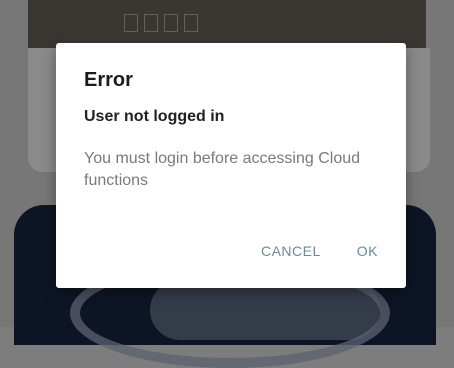  I want to click on banner-icon-row, so click(161, 23).